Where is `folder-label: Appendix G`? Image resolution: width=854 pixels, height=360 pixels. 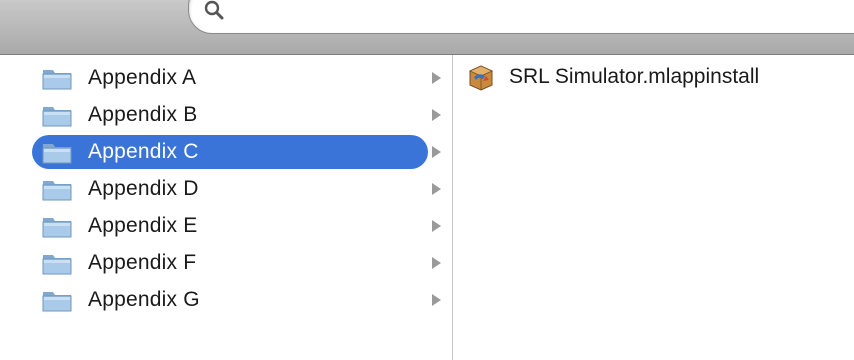 folder-label: Appendix G is located at coordinates (144, 299).